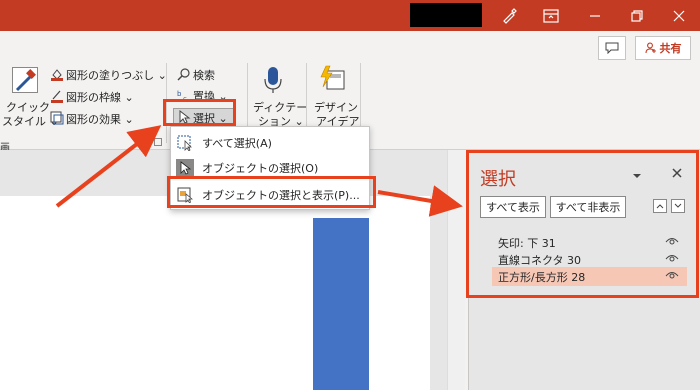 The height and width of the screenshot is (390, 700). I want to click on select-all-icon, so click(185, 143).